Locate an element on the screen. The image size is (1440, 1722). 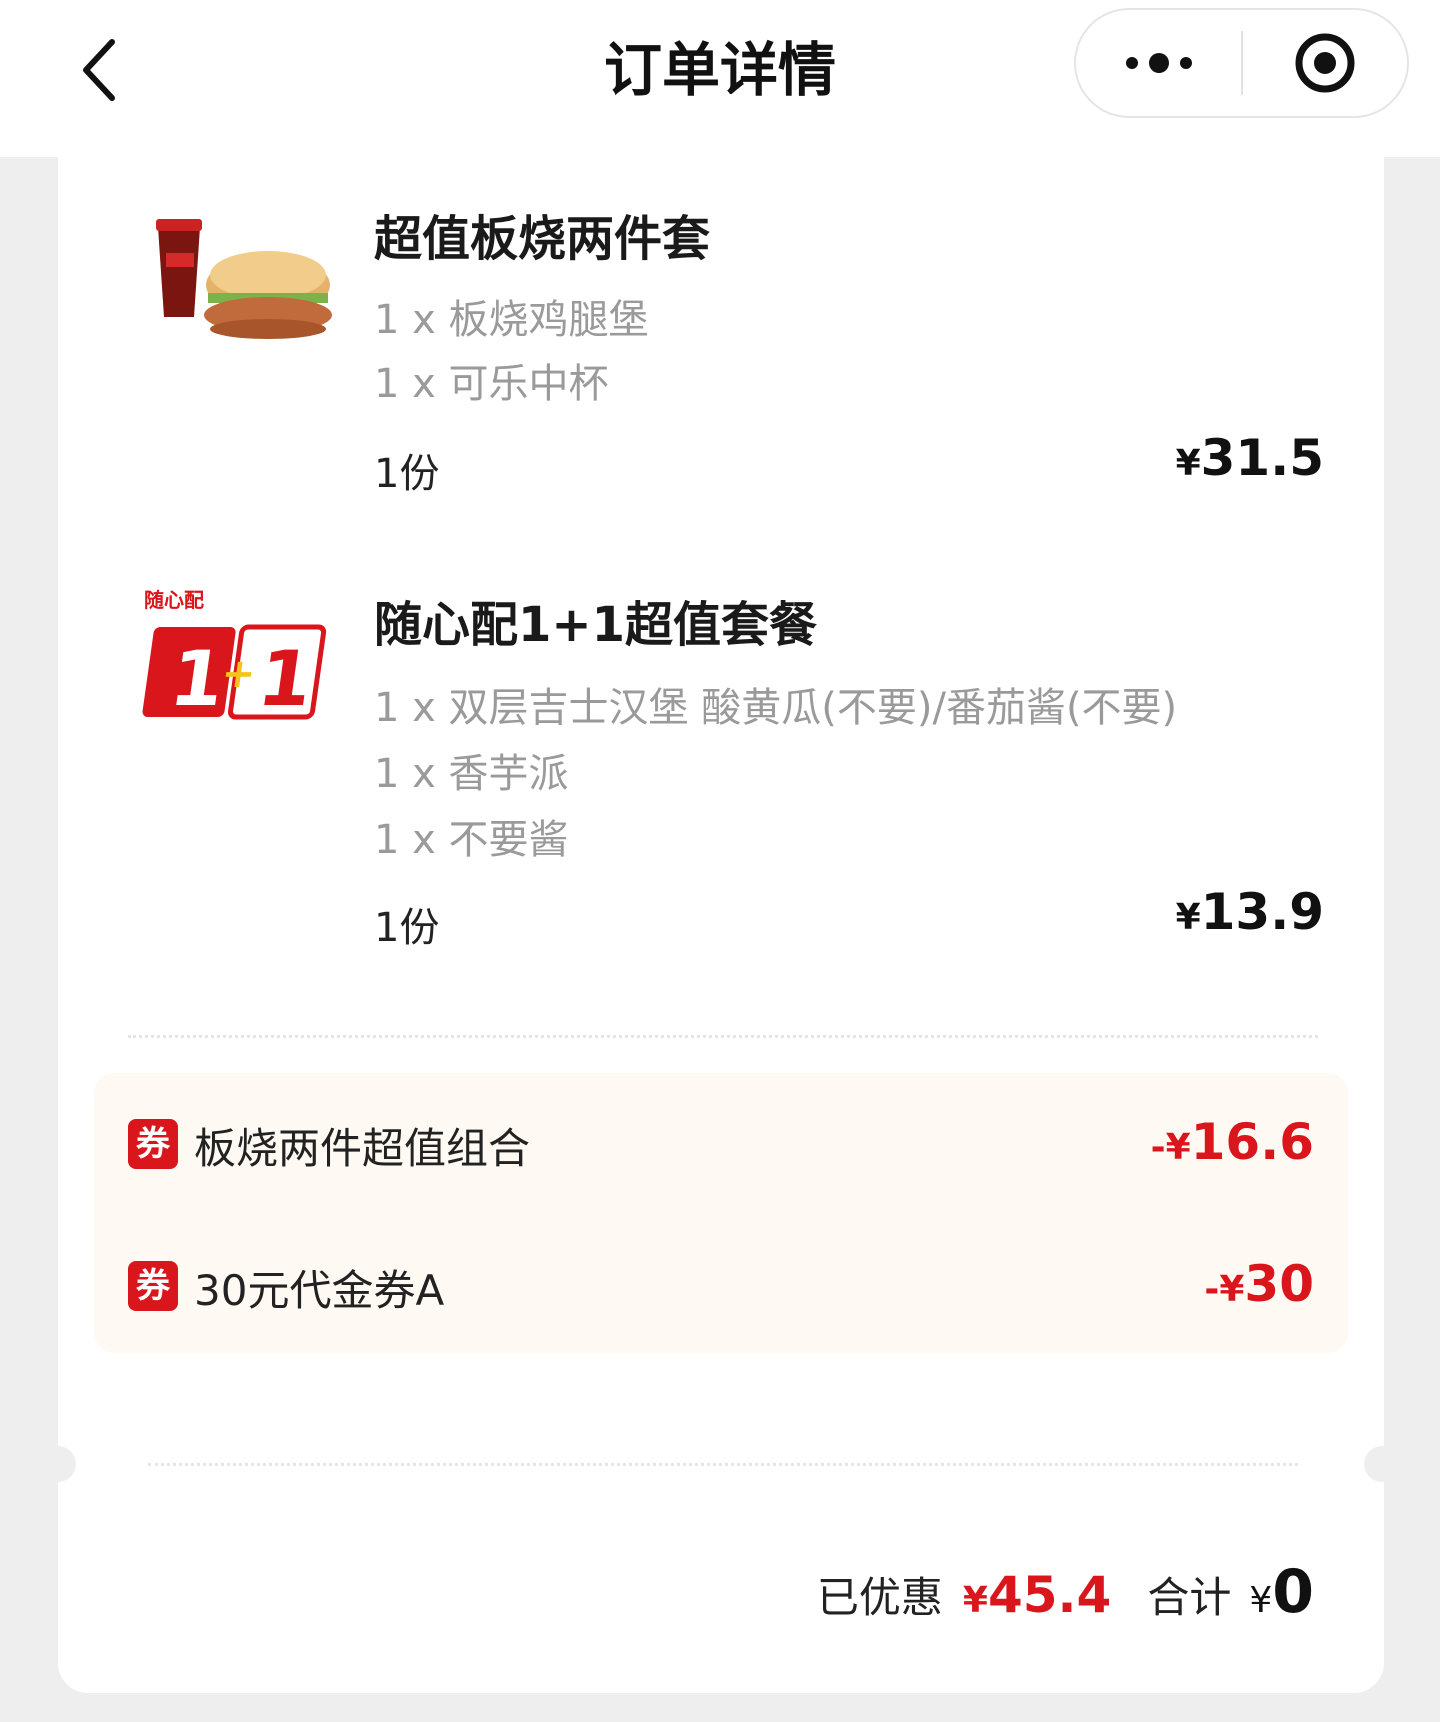
discount-label: 已优惠 is located at coordinates (879, 1597).